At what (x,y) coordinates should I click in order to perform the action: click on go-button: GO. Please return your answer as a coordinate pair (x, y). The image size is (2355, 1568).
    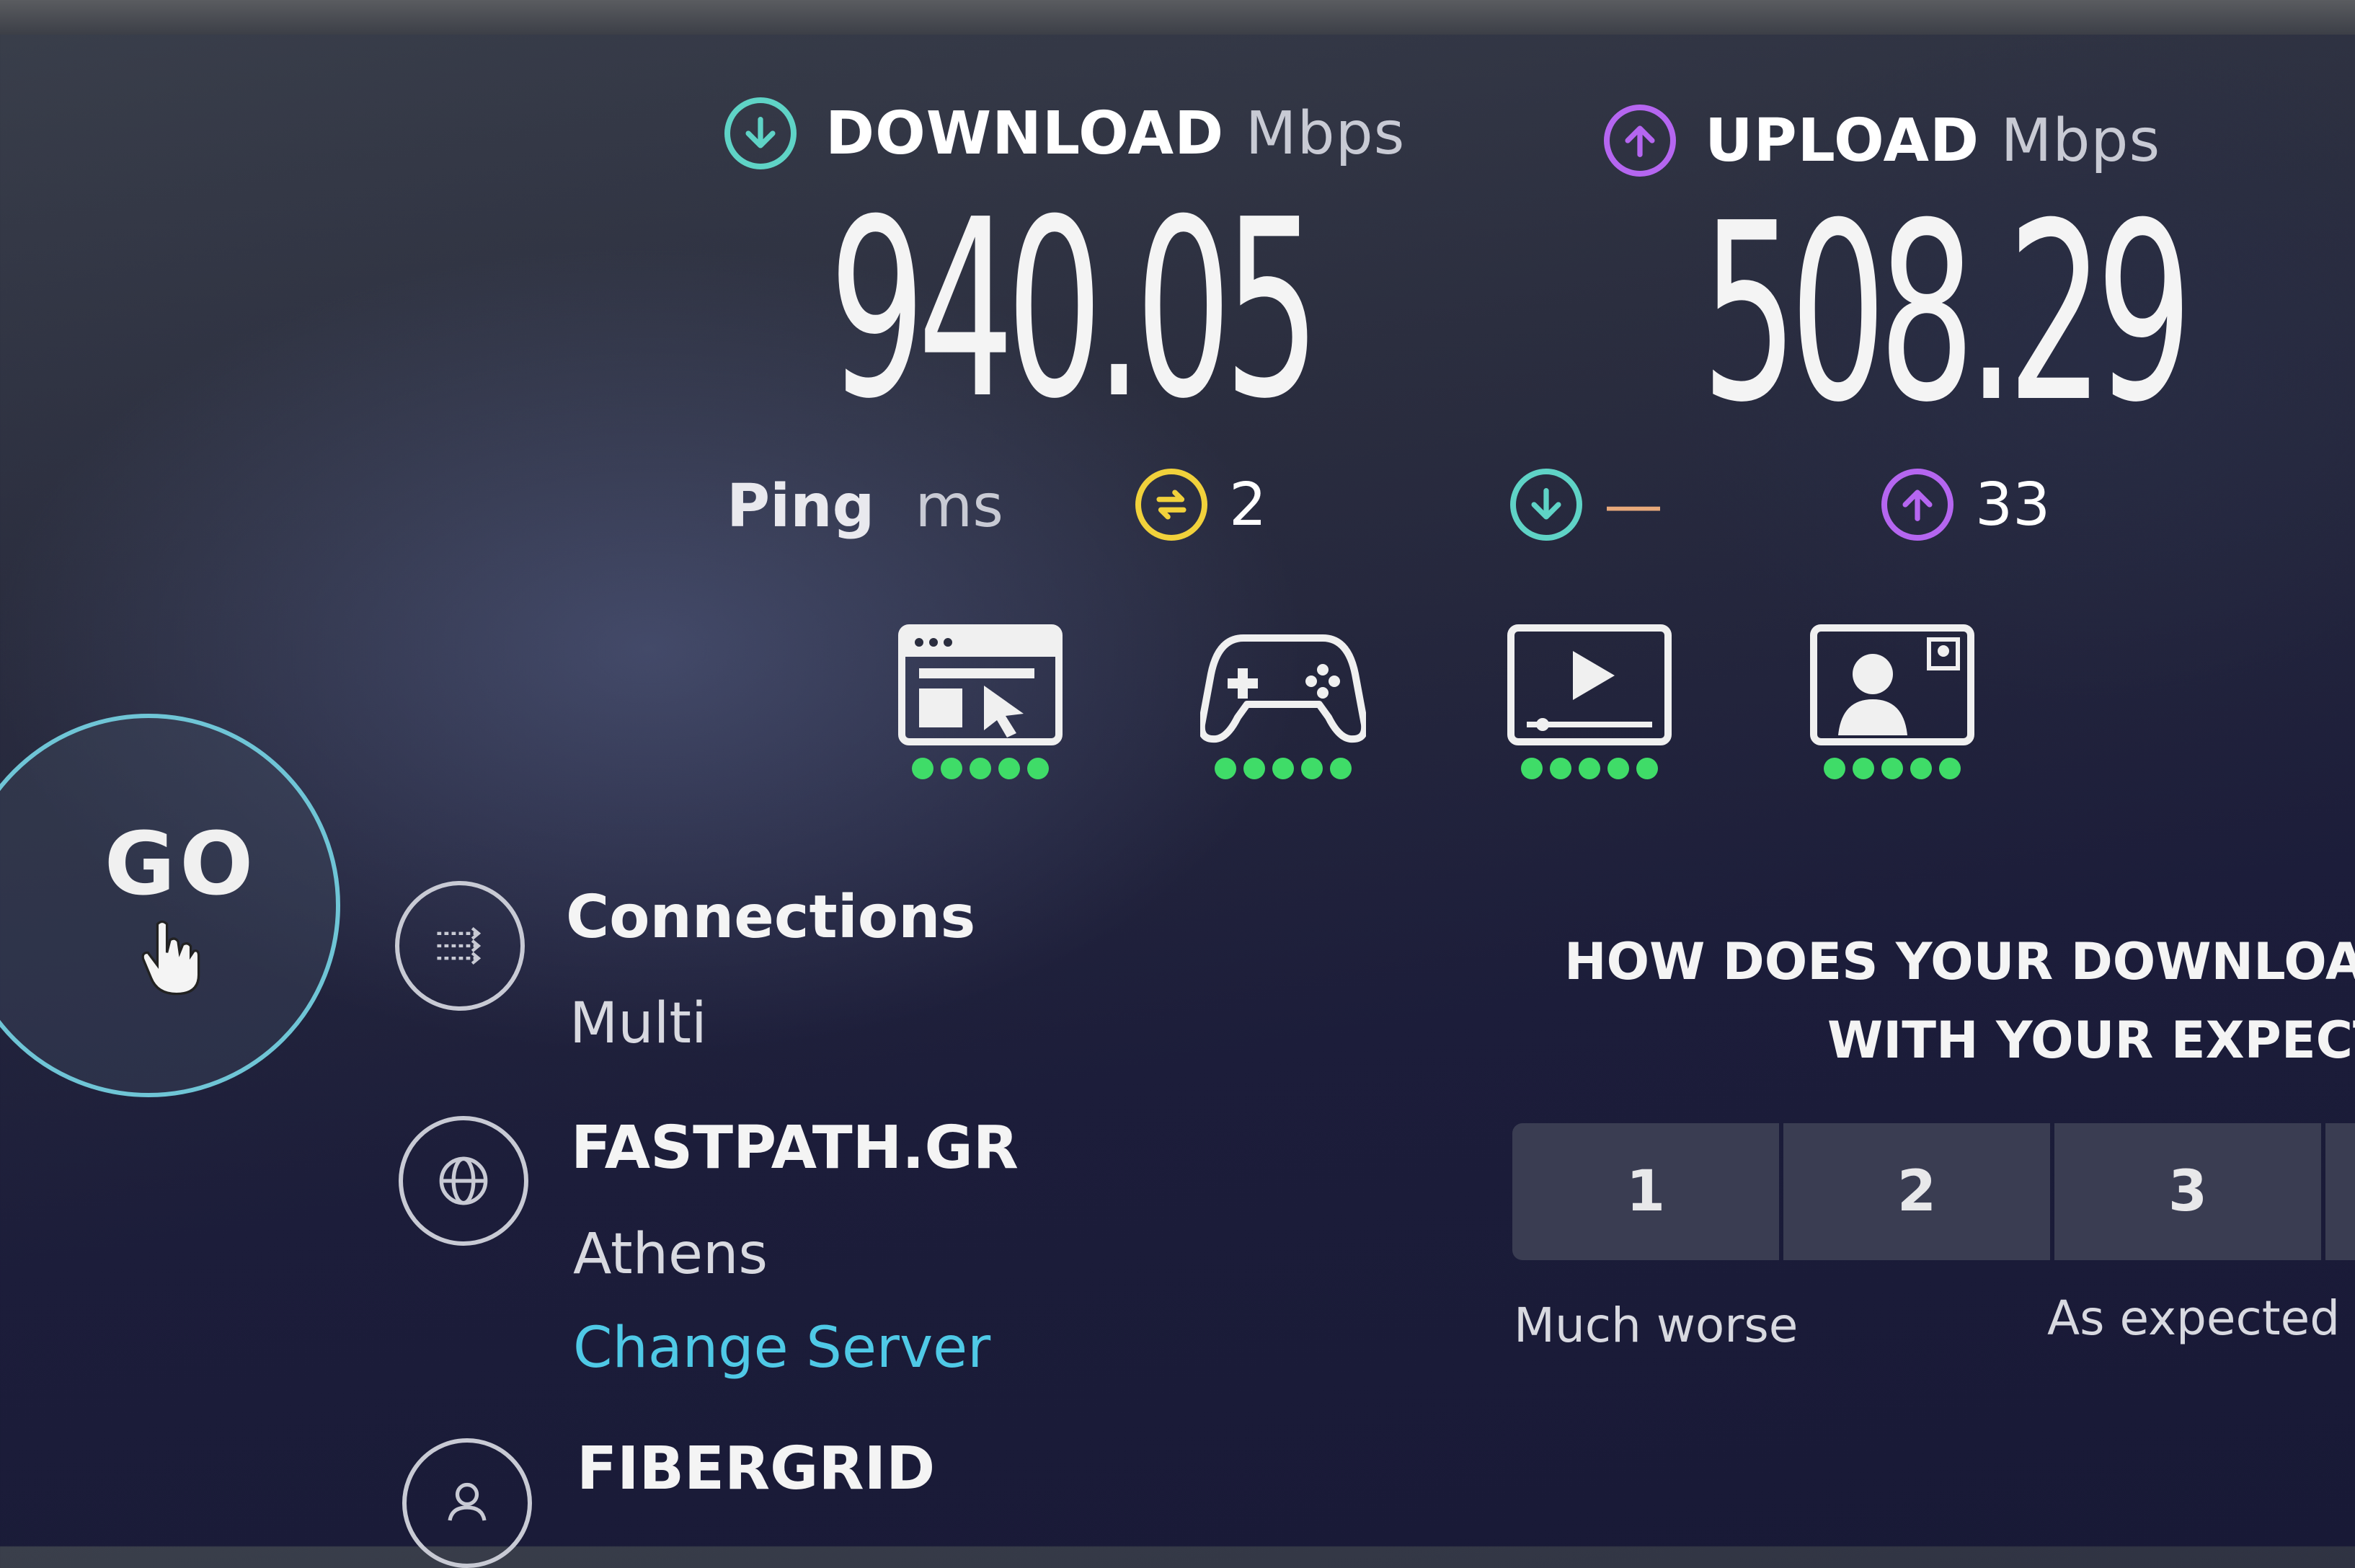
    Looking at the image, I should click on (170, 905).